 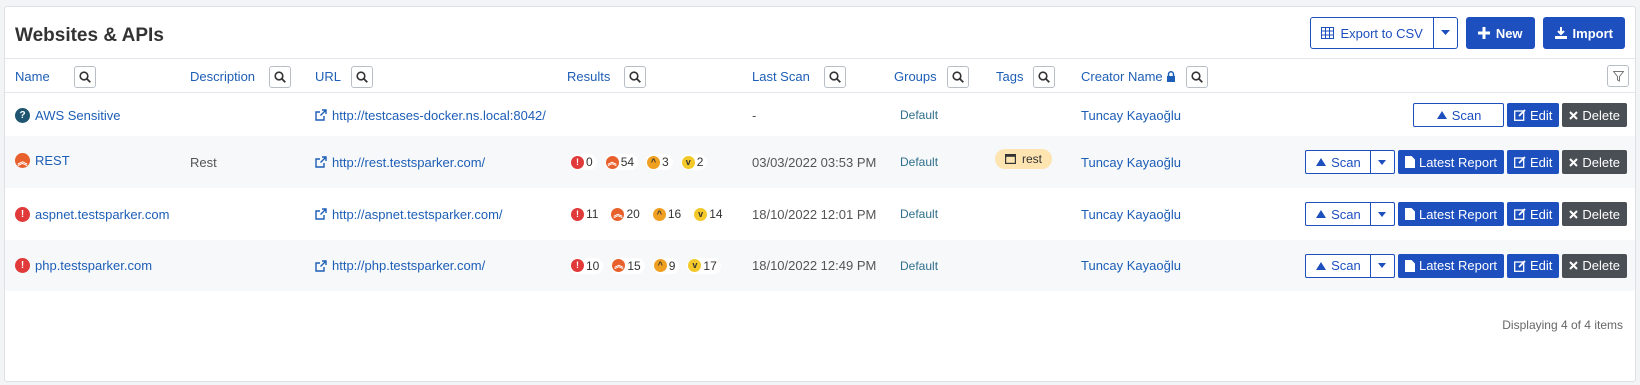 What do you see at coordinates (1520, 115) in the screenshot?
I see `edit-icon` at bounding box center [1520, 115].